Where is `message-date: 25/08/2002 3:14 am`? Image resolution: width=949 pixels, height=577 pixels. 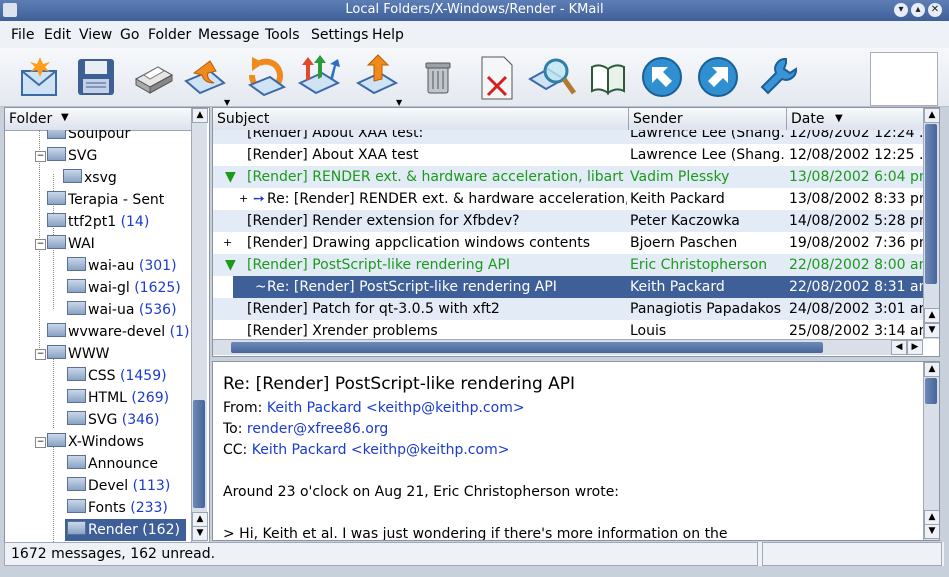 message-date: 25/08/2002 3:14 am is located at coordinates (856, 331).